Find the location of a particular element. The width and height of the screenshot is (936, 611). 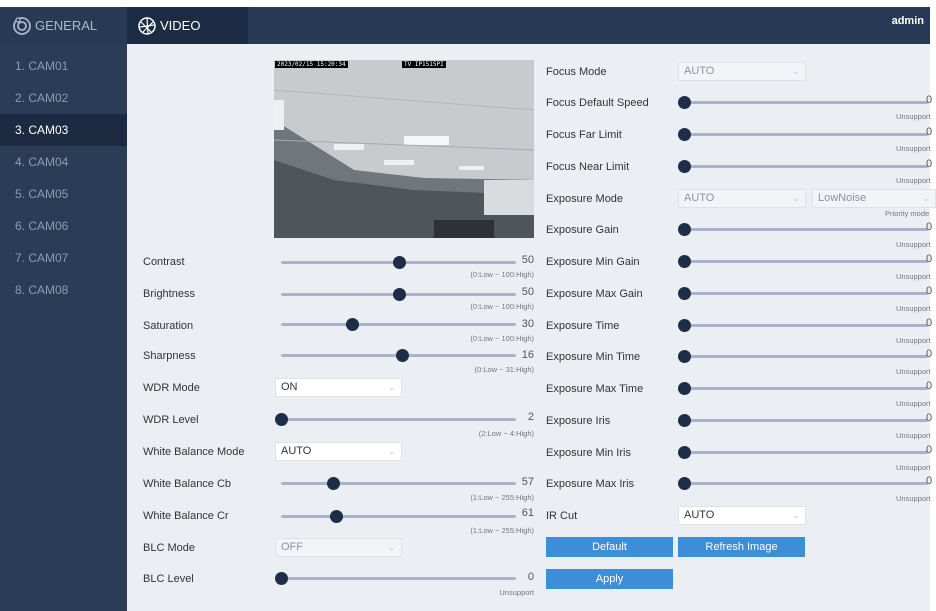

exposure-max-iris-range: Unsupport is located at coordinates (913, 498).